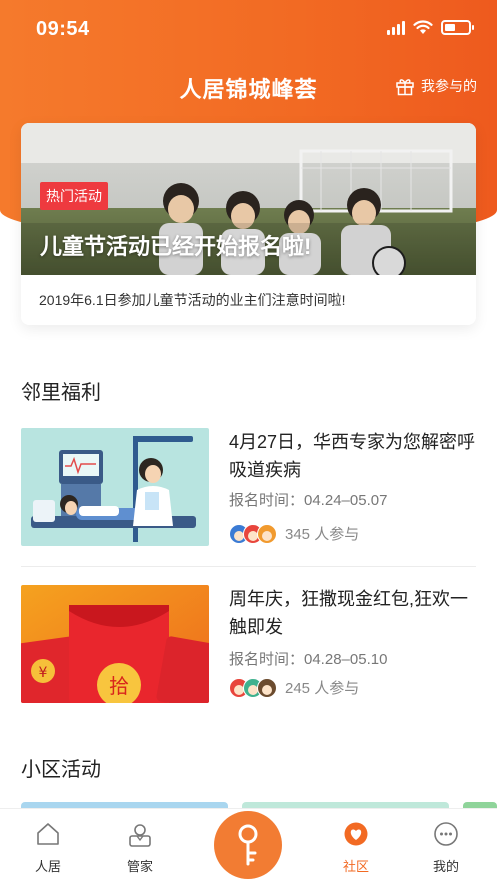 The height and width of the screenshot is (883, 497). I want to click on cellular-signal-icon, so click(396, 27).